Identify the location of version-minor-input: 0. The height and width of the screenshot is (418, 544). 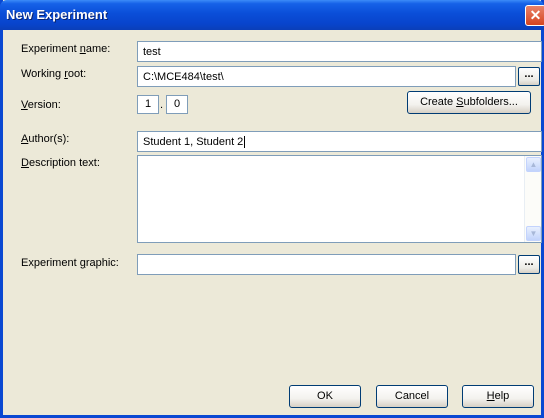
(177, 104).